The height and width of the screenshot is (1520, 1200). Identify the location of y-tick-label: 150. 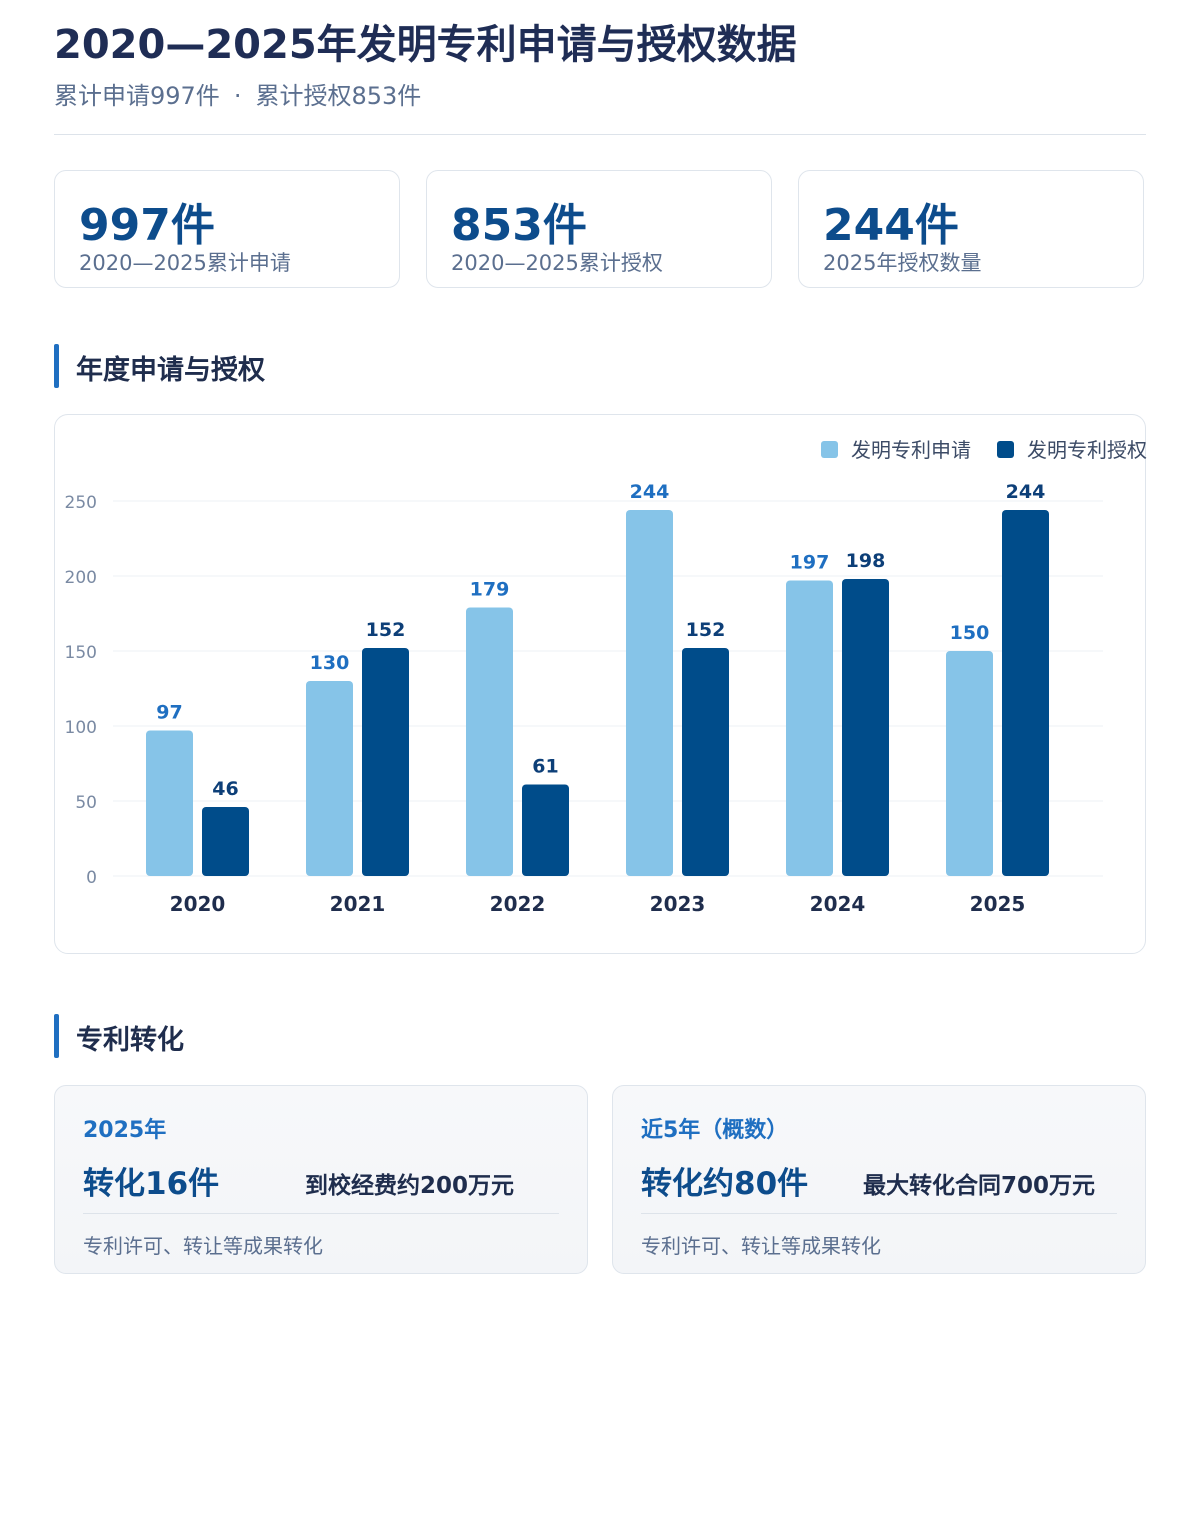
(81, 653).